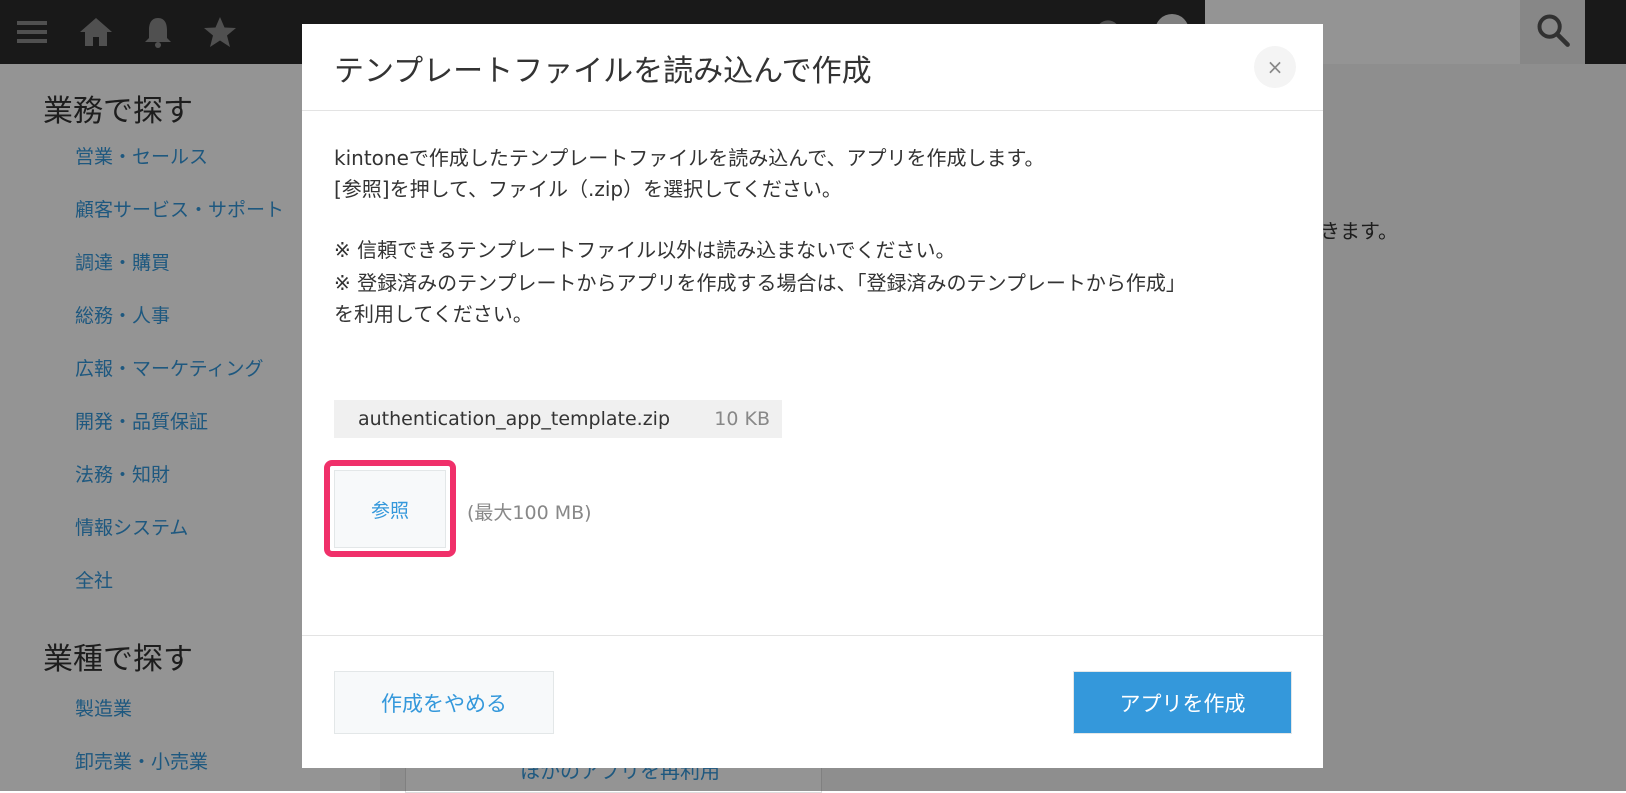 Image resolution: width=1626 pixels, height=793 pixels. I want to click on description-line-1: kintoneで作成したテンプレートファイルを読み込んで、アプリを作成します。, so click(689, 158).